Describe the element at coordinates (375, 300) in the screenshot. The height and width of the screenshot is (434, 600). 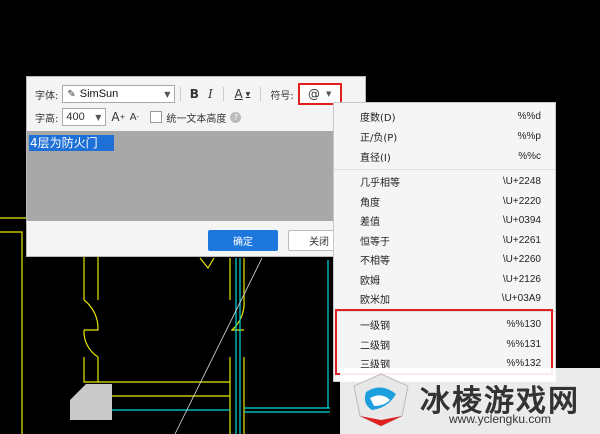
I see `menu-item-label: 欧米加` at that location.